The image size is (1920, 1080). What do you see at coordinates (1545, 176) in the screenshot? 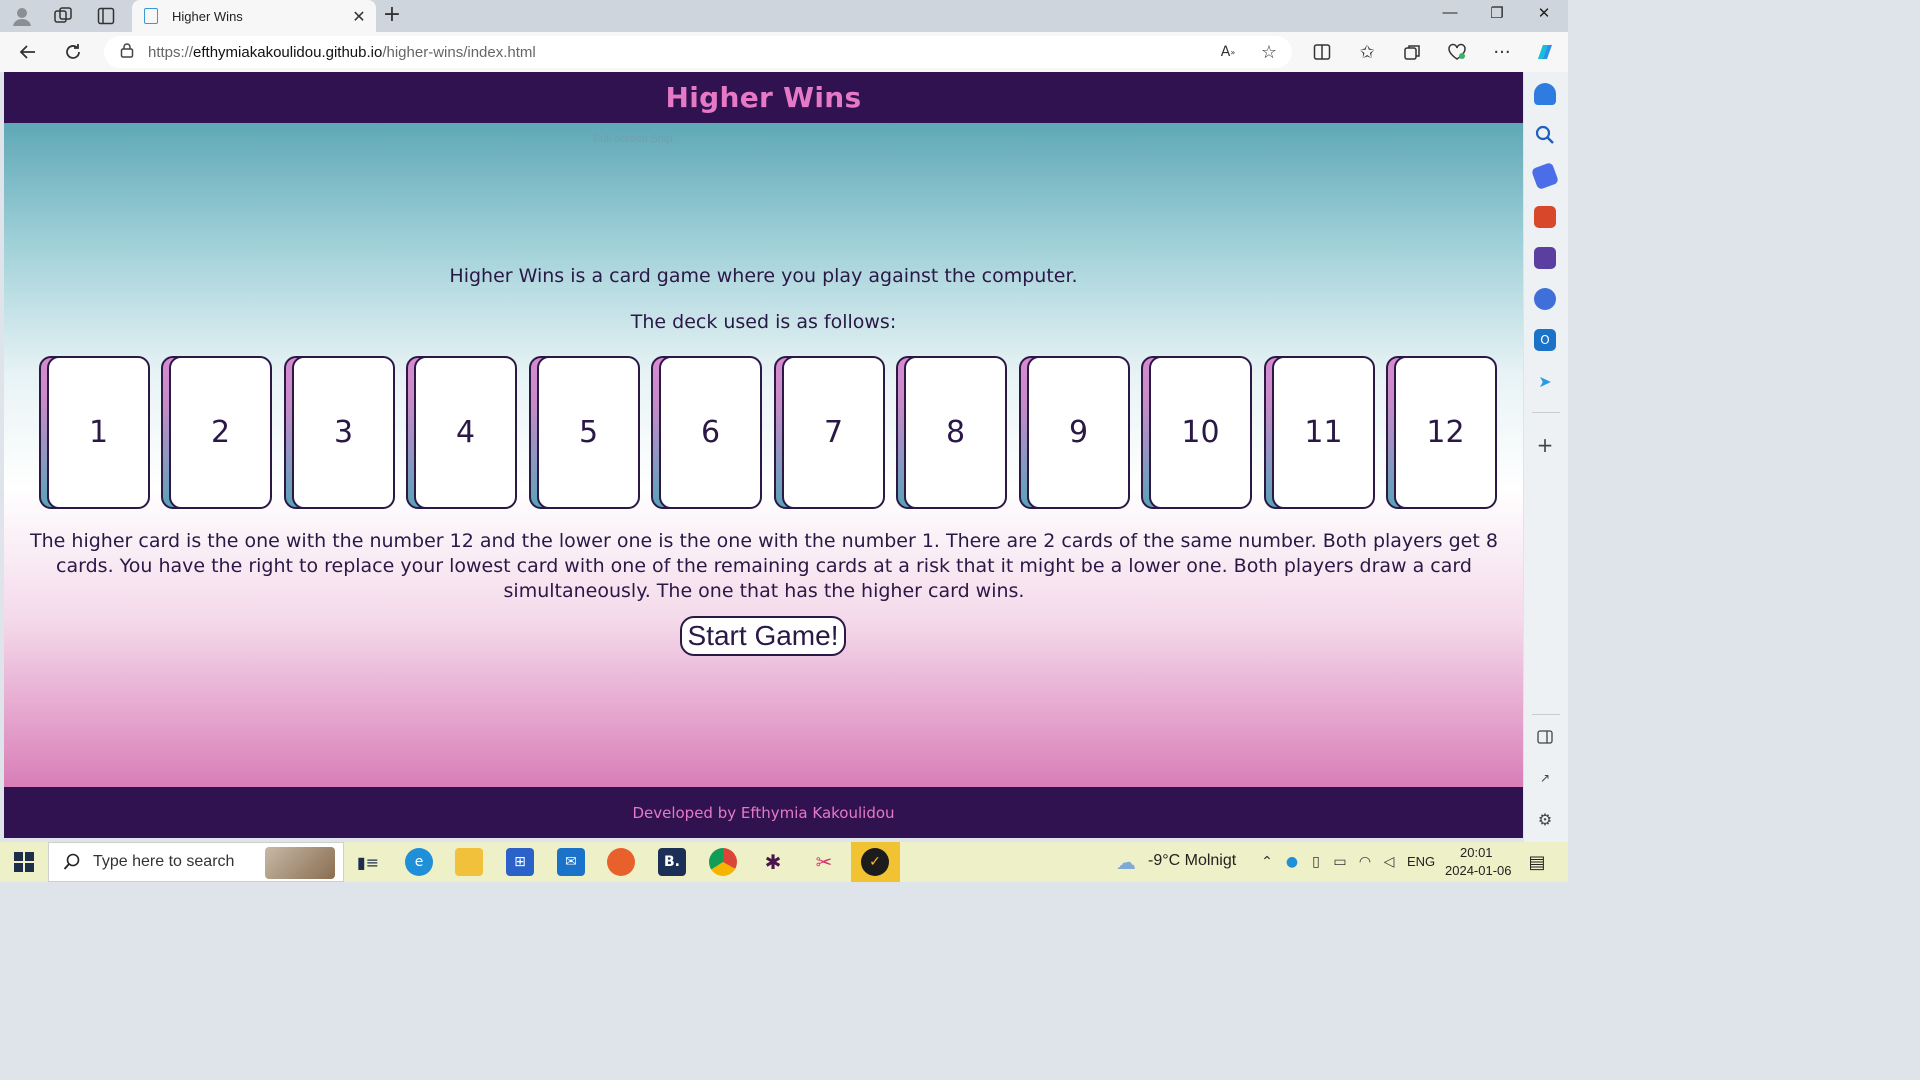
I see `shopping-tag-icon` at bounding box center [1545, 176].